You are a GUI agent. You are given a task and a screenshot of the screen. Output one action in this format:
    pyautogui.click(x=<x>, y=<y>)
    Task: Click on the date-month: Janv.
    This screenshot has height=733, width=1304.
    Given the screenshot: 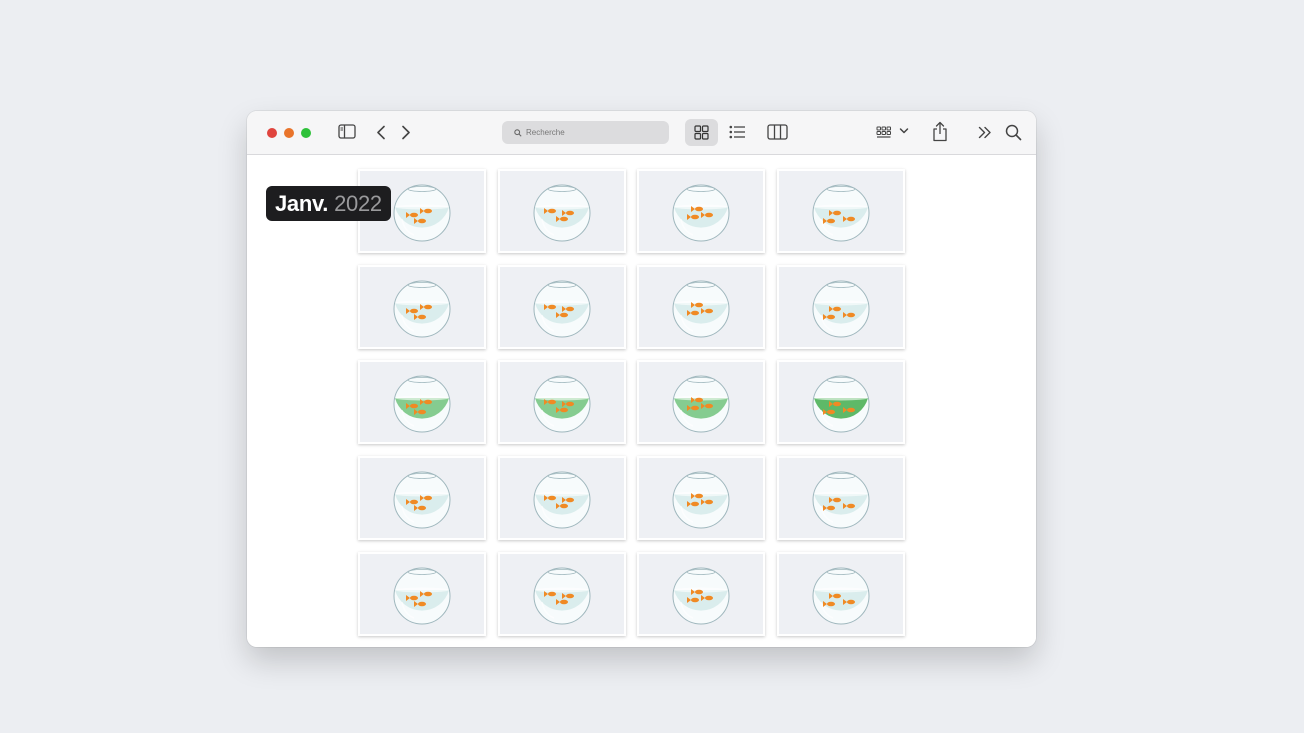 What is the action you would take?
    pyautogui.click(x=302, y=203)
    